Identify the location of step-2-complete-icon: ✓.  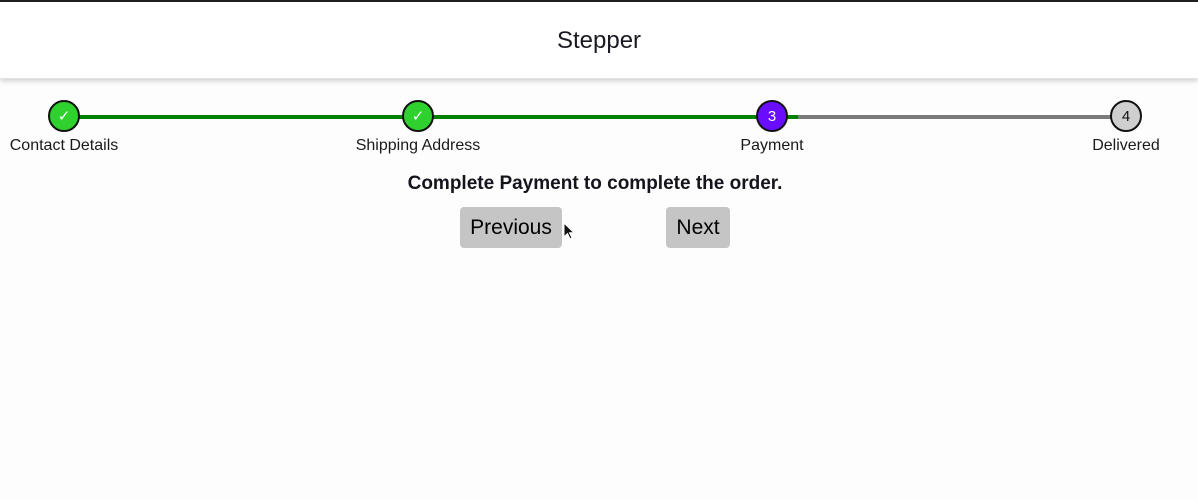
(418, 116).